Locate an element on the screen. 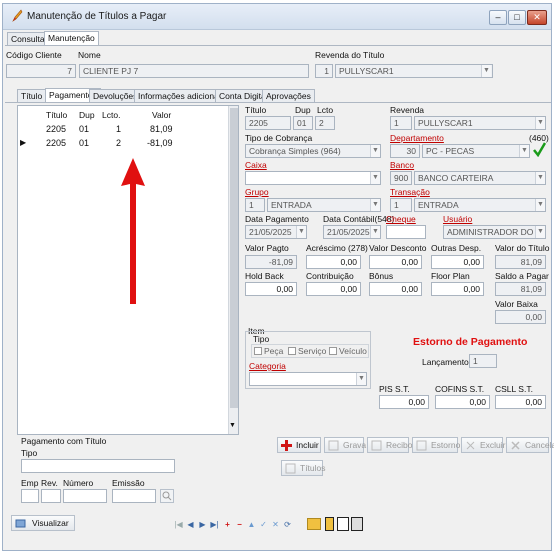 The width and height of the screenshot is (554, 553). edit-record-icon: ▲ is located at coordinates (251, 525).